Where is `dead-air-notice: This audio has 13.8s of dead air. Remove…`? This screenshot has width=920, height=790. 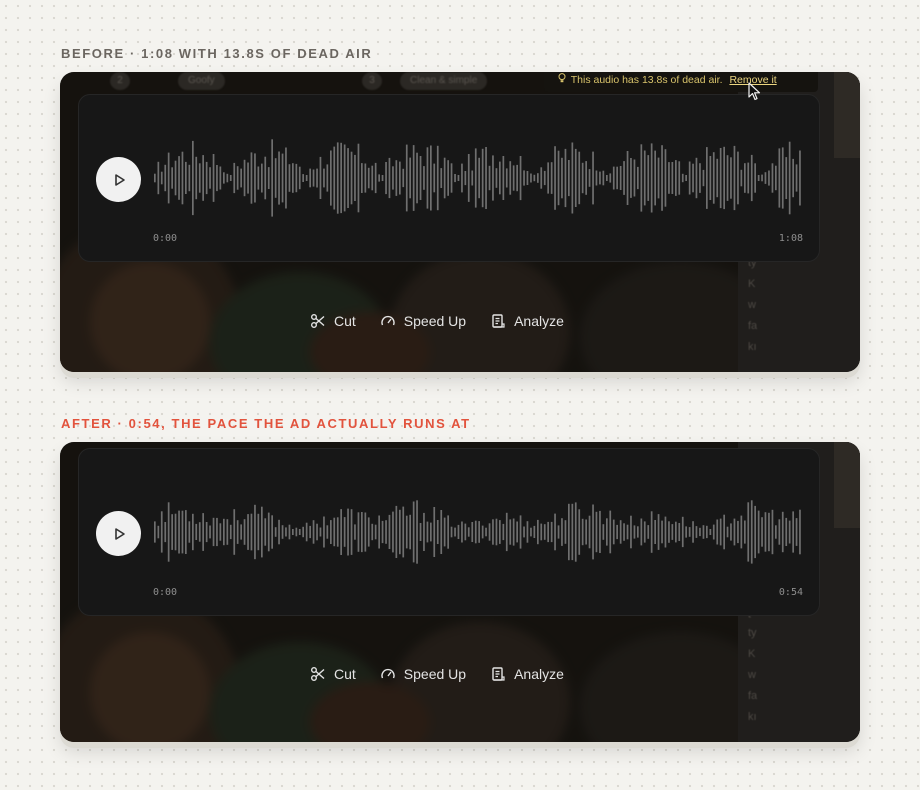
dead-air-notice: This audio has 13.8s of dead air. Remove… is located at coordinates (681, 82).